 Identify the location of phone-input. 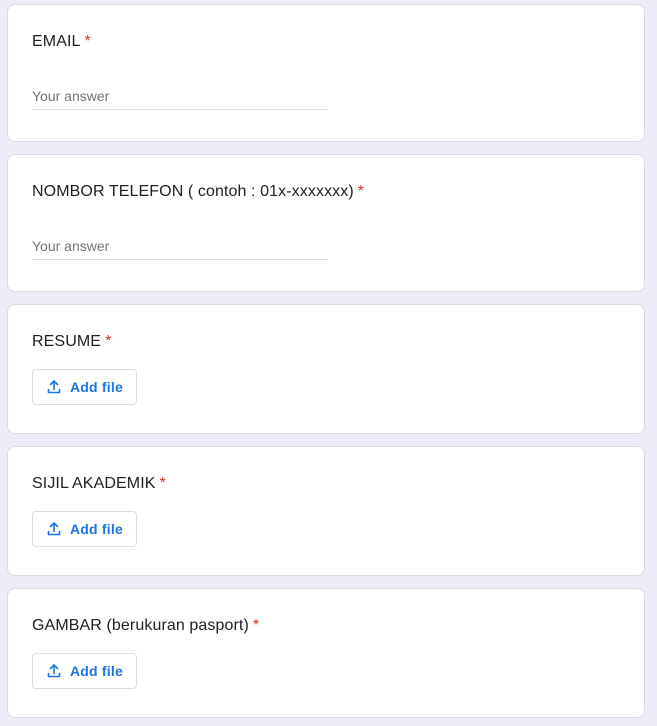
(180, 246).